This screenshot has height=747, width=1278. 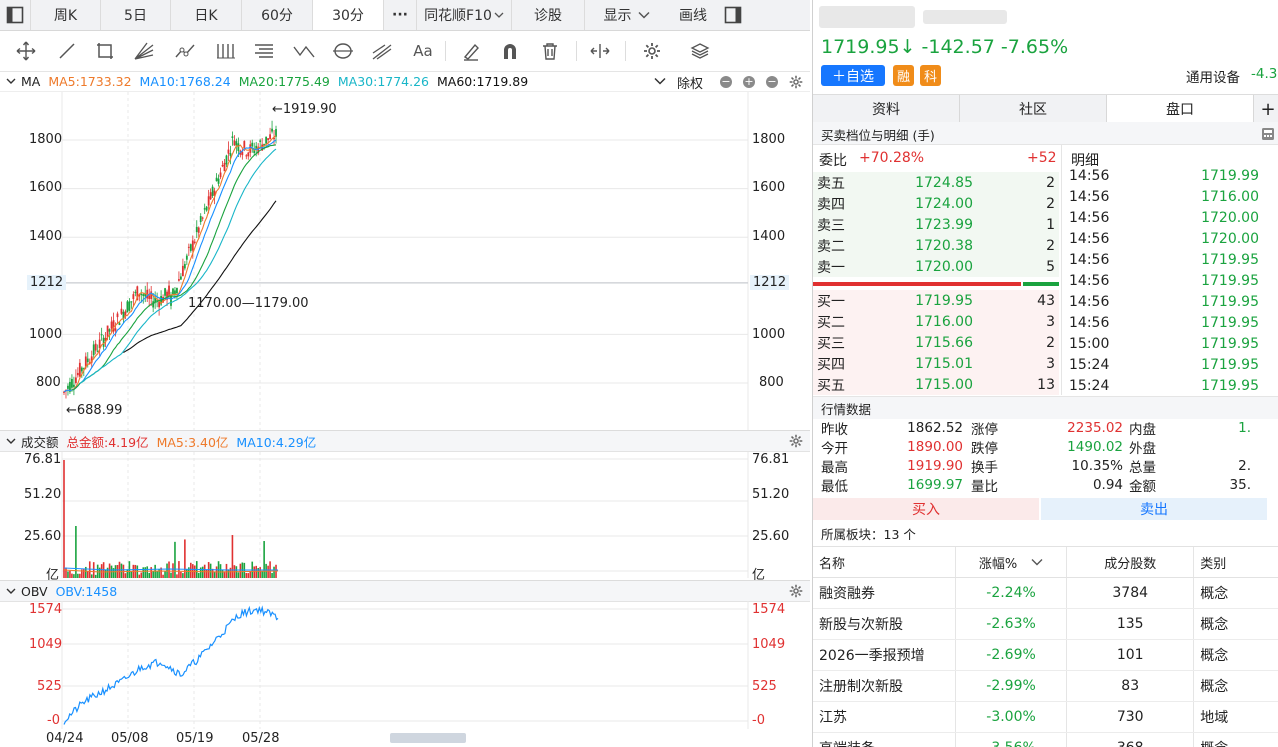 I want to click on sell-level-row: 卖三 1723.99 1, so click(x=936, y=224).